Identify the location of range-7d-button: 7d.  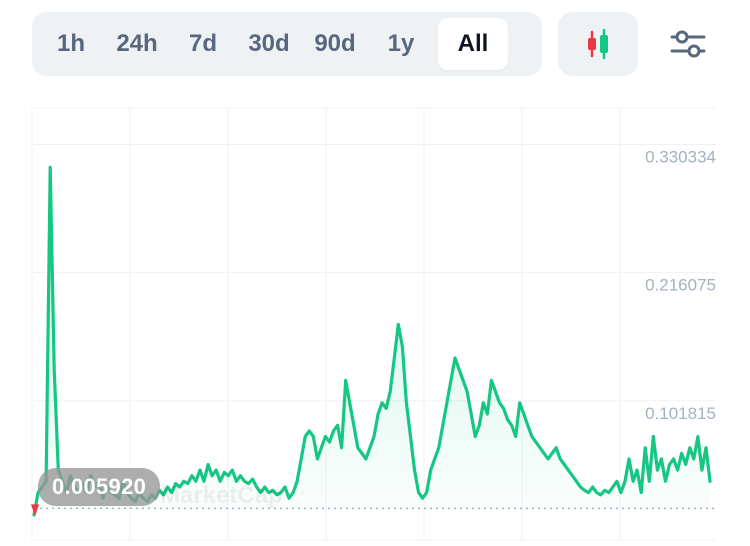
(203, 44).